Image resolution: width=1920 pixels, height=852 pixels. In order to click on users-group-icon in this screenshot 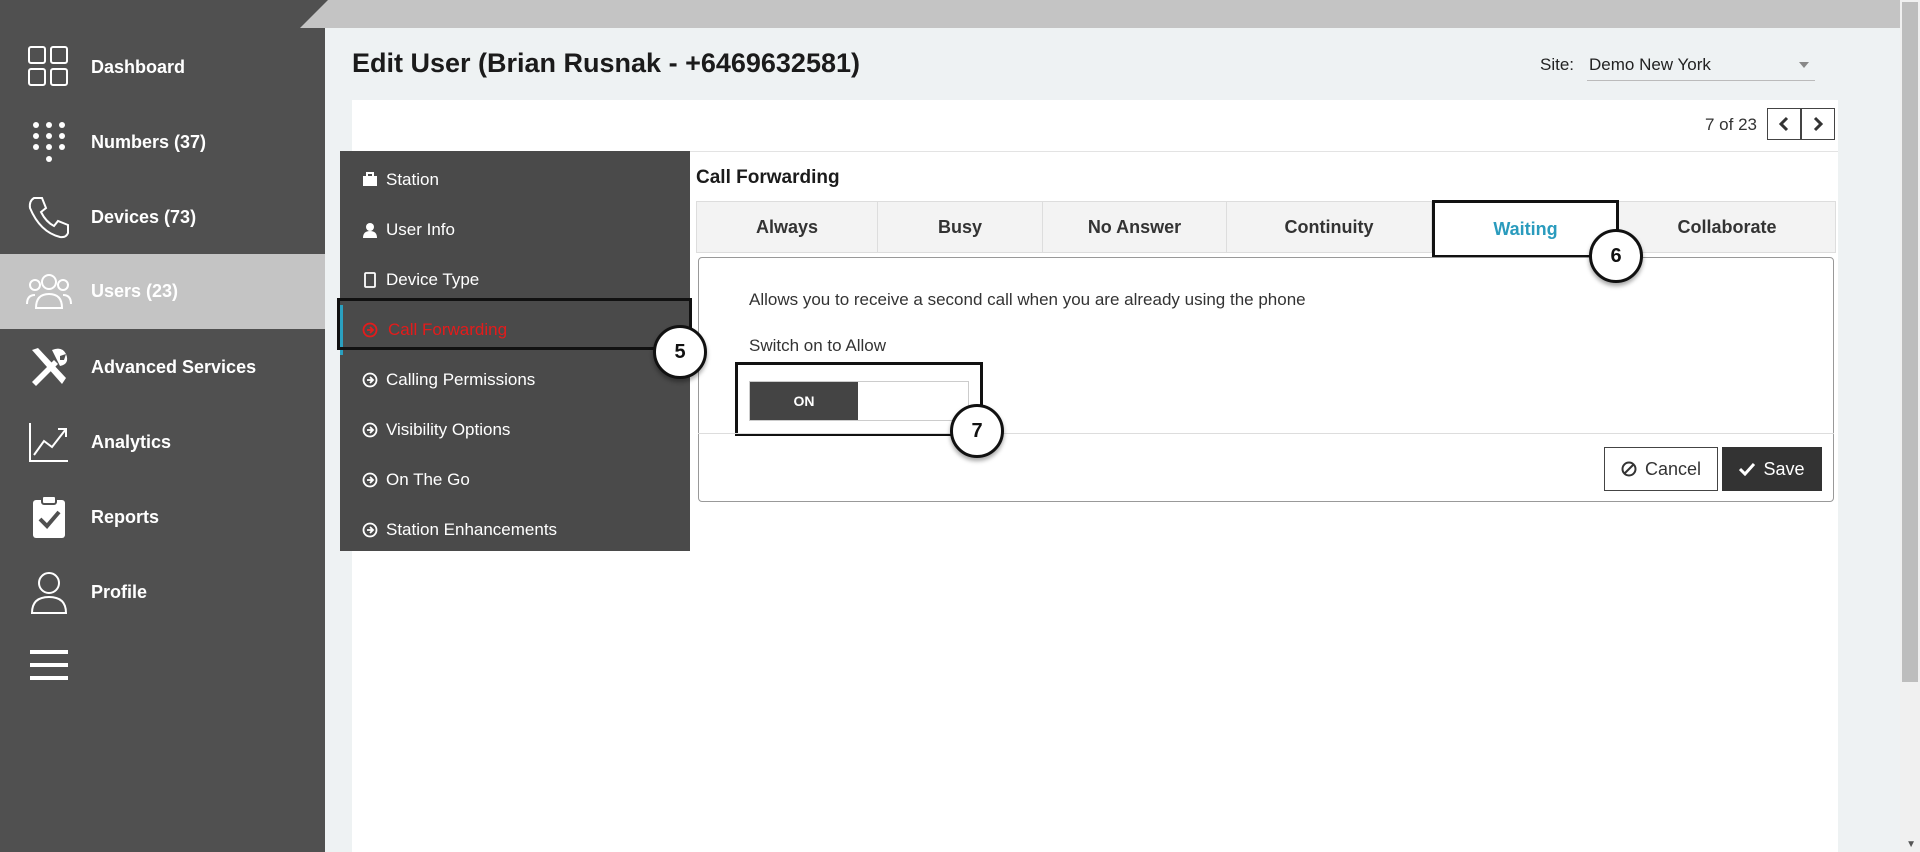, I will do `click(49, 291)`.